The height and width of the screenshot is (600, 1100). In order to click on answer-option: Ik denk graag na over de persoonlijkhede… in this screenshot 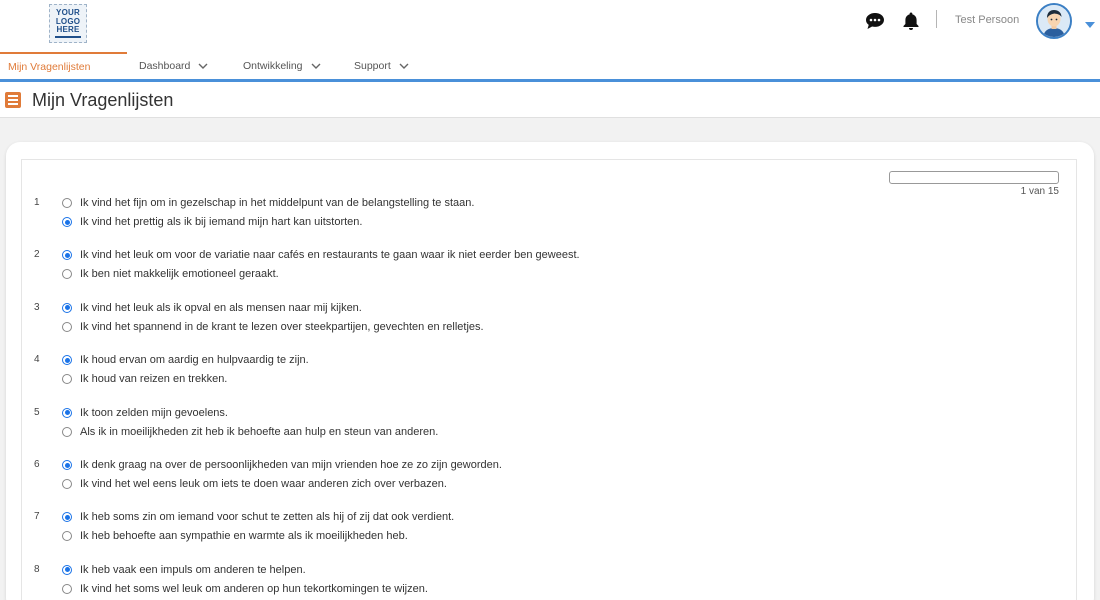, I will do `click(282, 465)`.